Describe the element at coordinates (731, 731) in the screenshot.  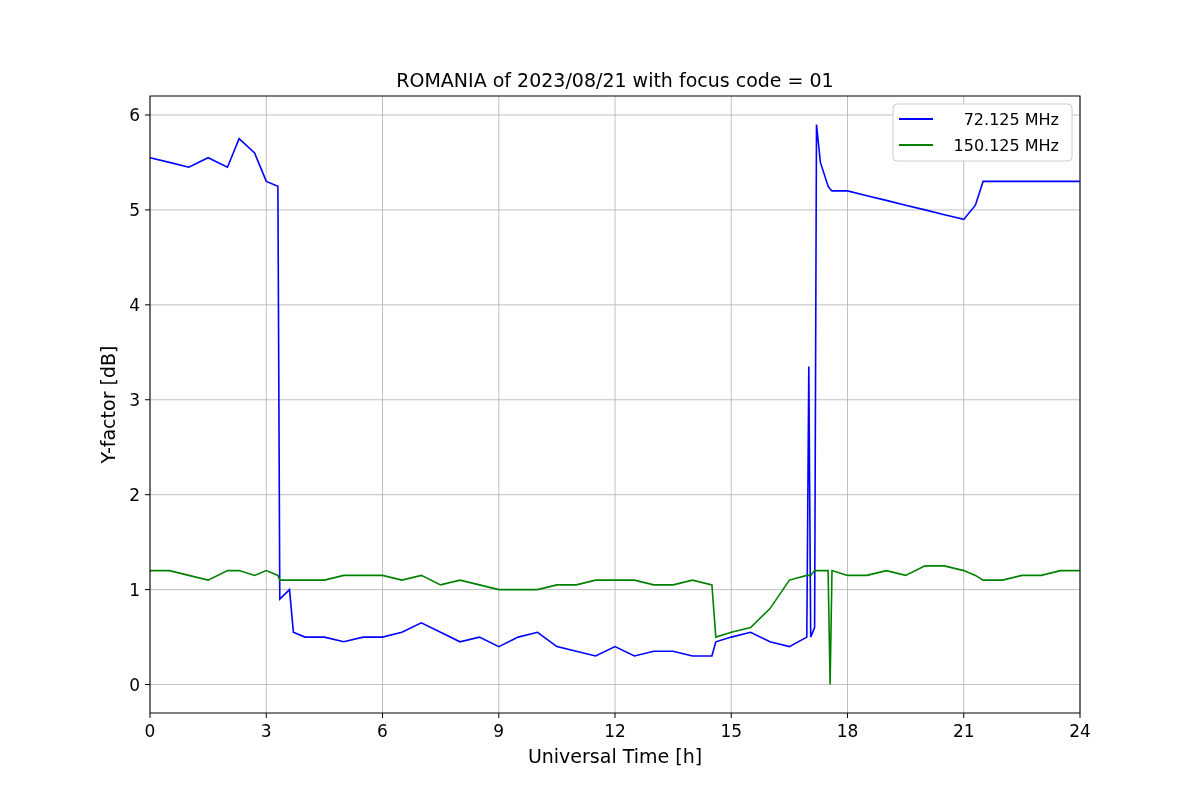
I see `tick-label: 15` at that location.